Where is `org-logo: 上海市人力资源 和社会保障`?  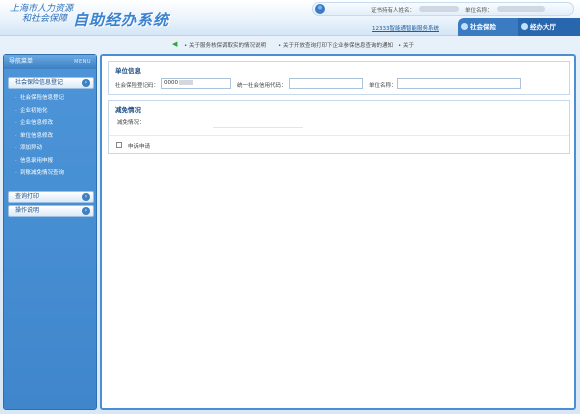
org-logo: 上海市人力资源 和社会保障 is located at coordinates (41, 14).